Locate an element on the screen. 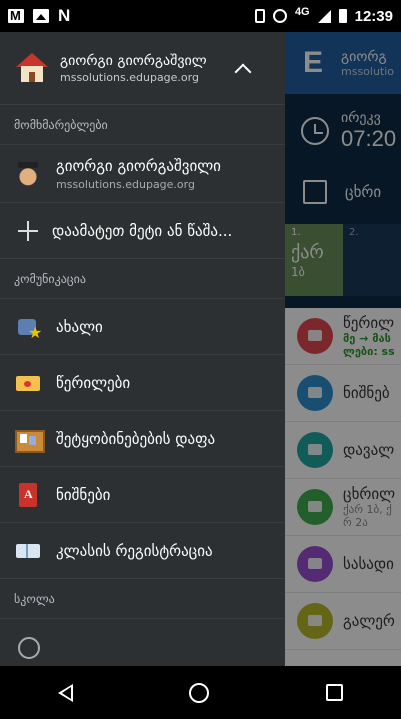 The height and width of the screenshot is (719, 401). menu-item-label: წერილები is located at coordinates (93, 382).